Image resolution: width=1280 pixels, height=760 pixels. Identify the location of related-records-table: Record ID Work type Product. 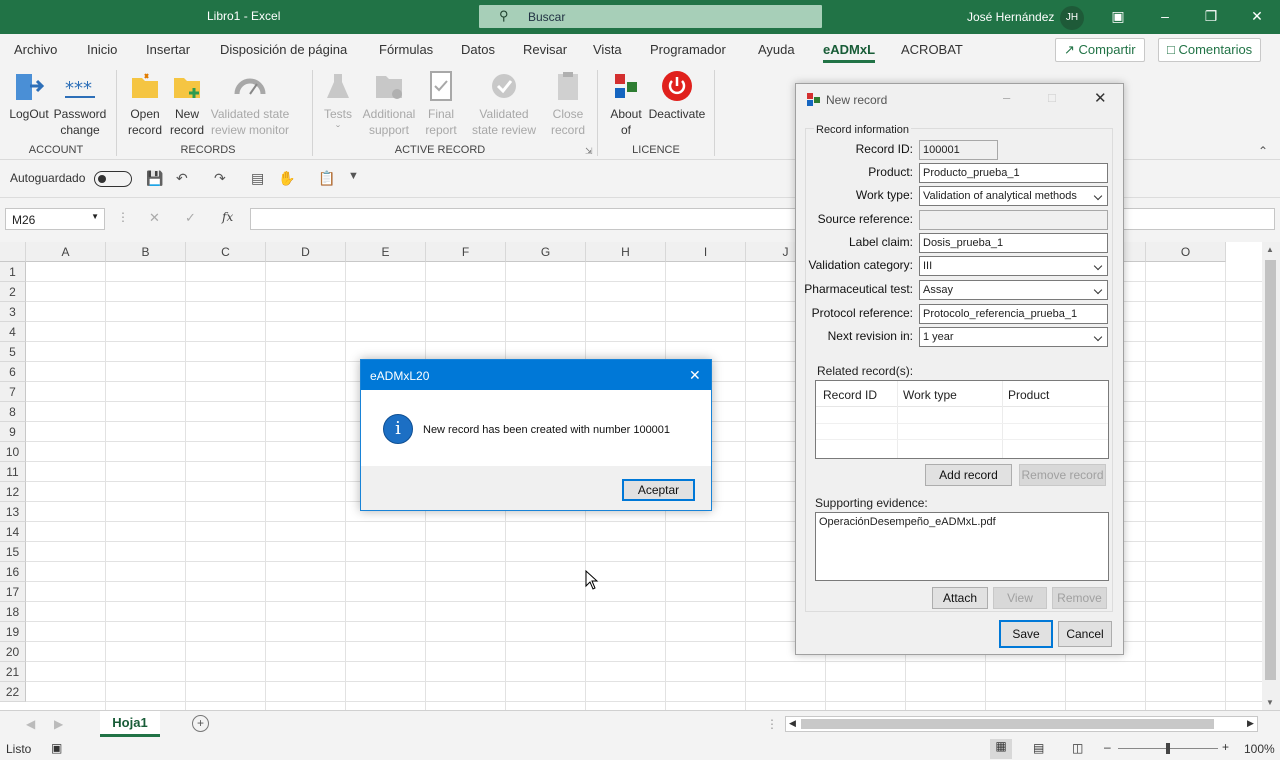
(962, 419).